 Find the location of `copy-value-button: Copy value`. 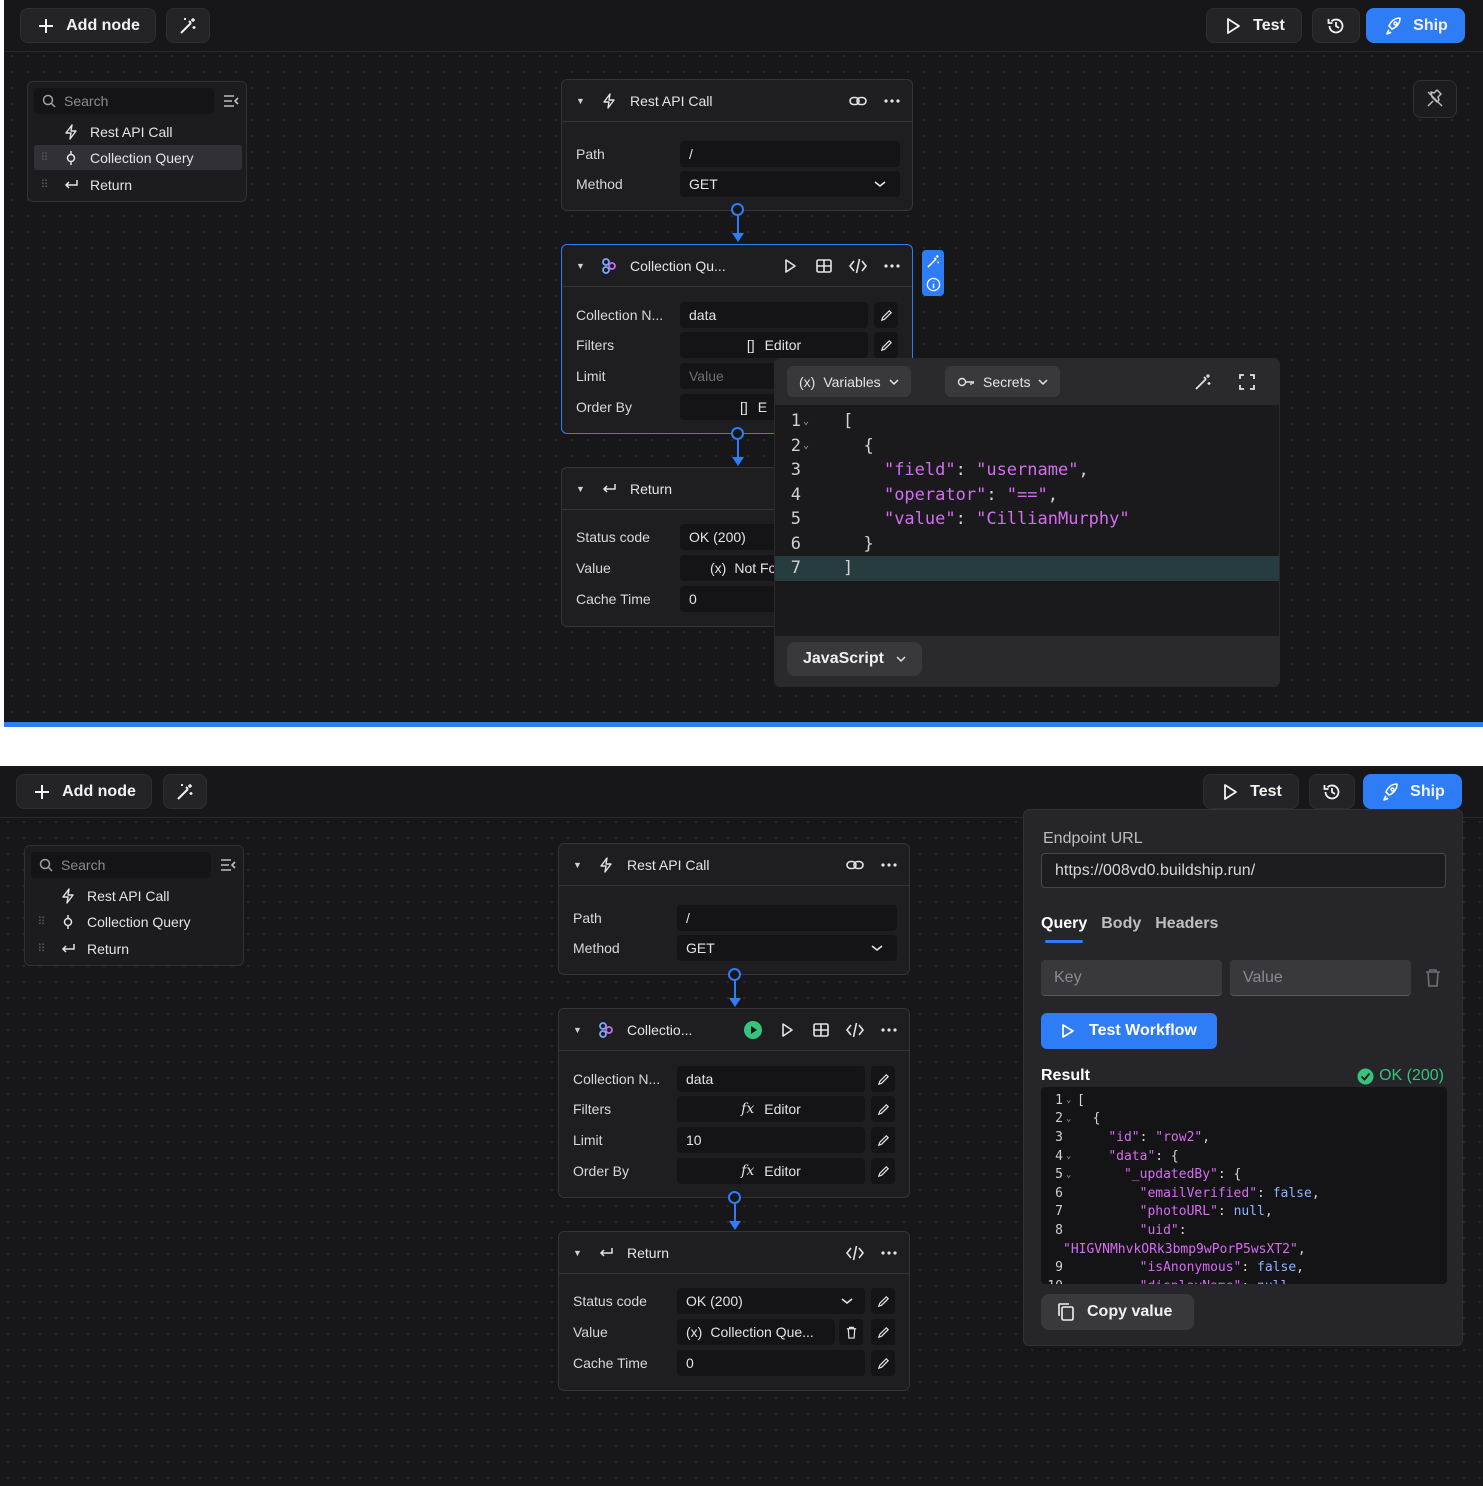

copy-value-button: Copy value is located at coordinates (1117, 1312).